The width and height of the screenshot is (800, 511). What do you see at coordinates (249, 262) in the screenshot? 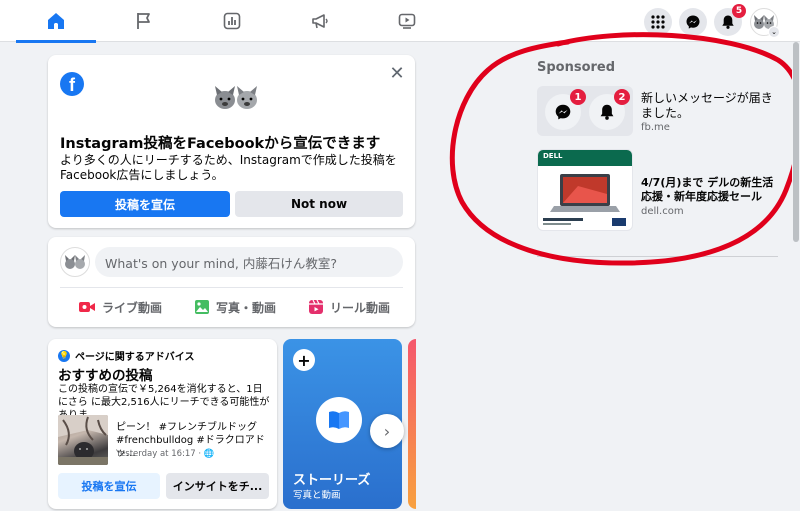
I see `whats-on-your-mind-input: What's on your mind, 内藤石けん教室?` at bounding box center [249, 262].